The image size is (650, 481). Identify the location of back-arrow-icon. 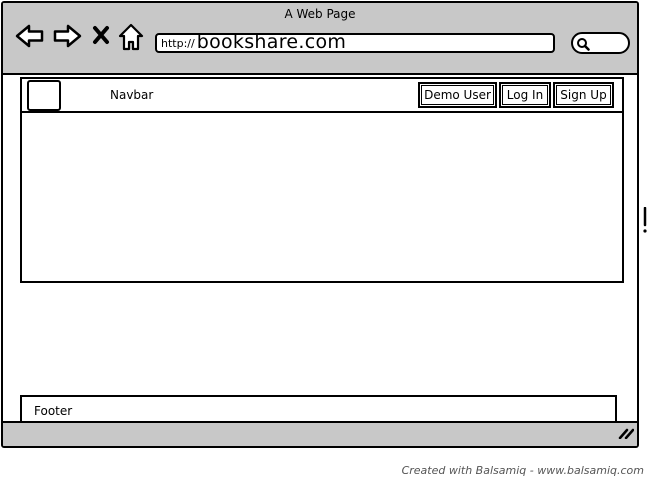
(30, 38).